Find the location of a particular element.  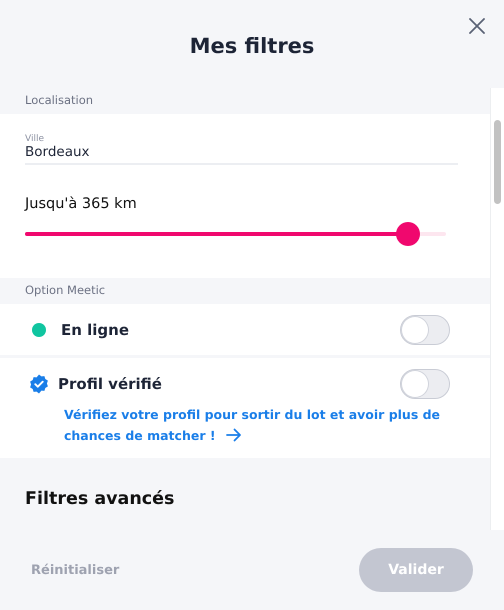

verify-link: Vérifiez votre profil pour sortir du lot et avoir plus de chances de matcher ! is located at coordinates (241, 431).